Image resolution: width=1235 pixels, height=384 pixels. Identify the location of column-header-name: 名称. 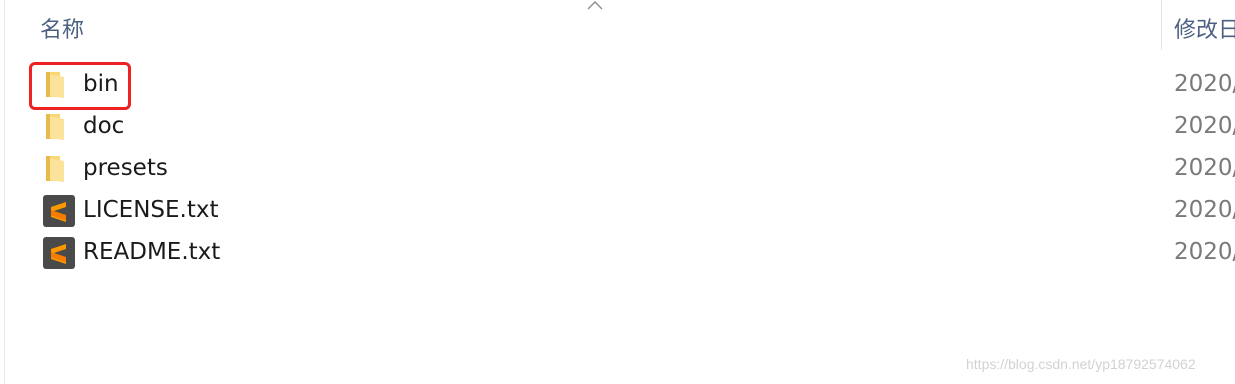
(62, 28).